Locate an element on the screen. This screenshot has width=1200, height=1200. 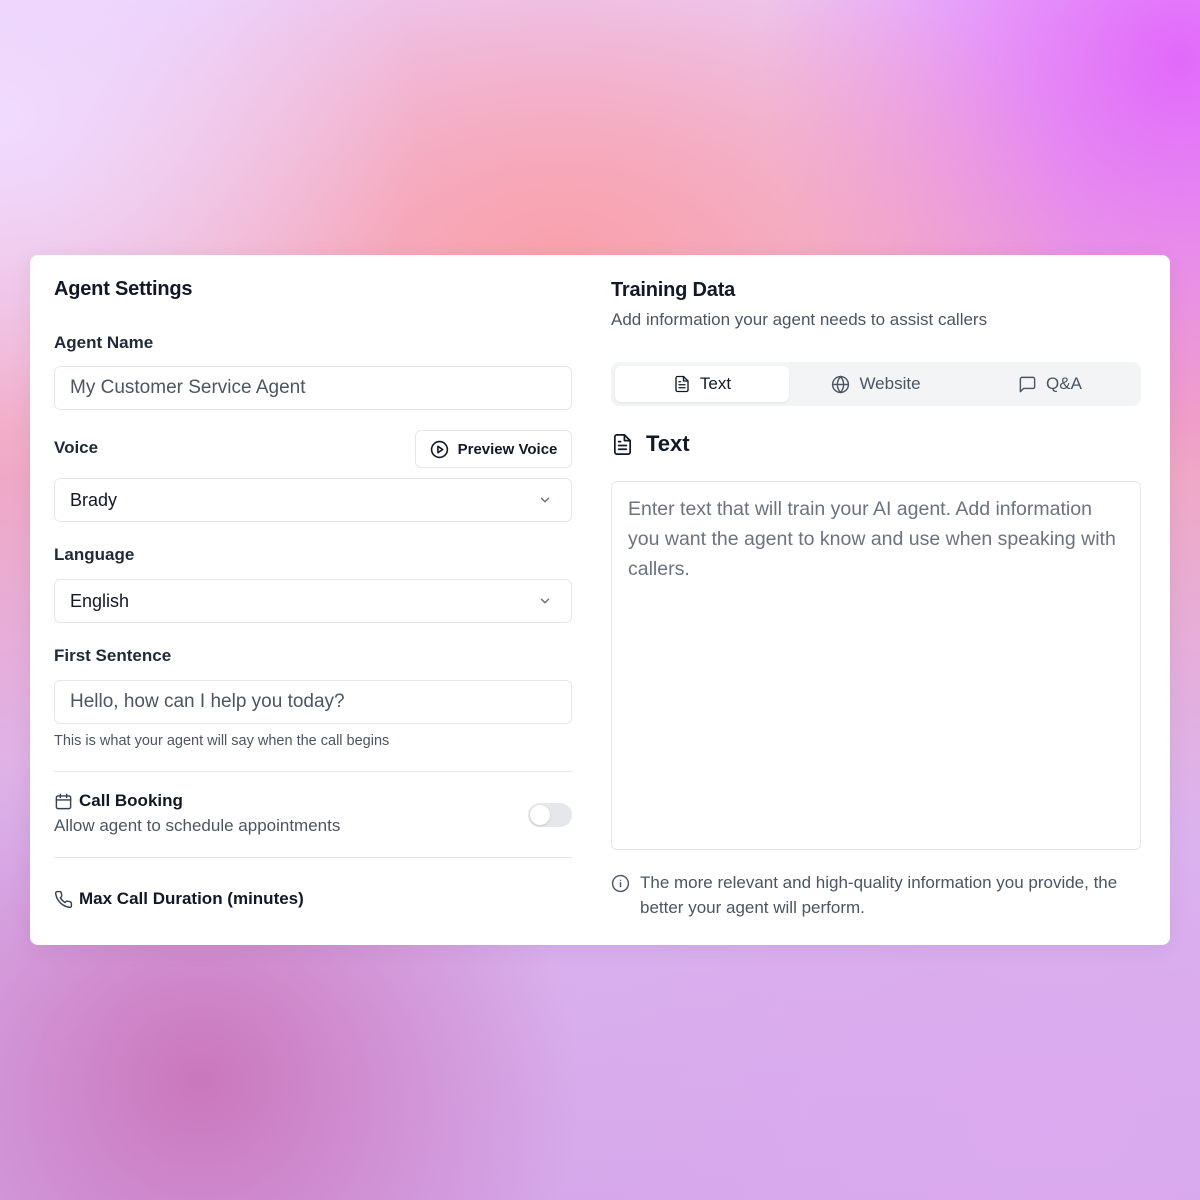
first-sentence-label: First Sentence is located at coordinates (113, 655).